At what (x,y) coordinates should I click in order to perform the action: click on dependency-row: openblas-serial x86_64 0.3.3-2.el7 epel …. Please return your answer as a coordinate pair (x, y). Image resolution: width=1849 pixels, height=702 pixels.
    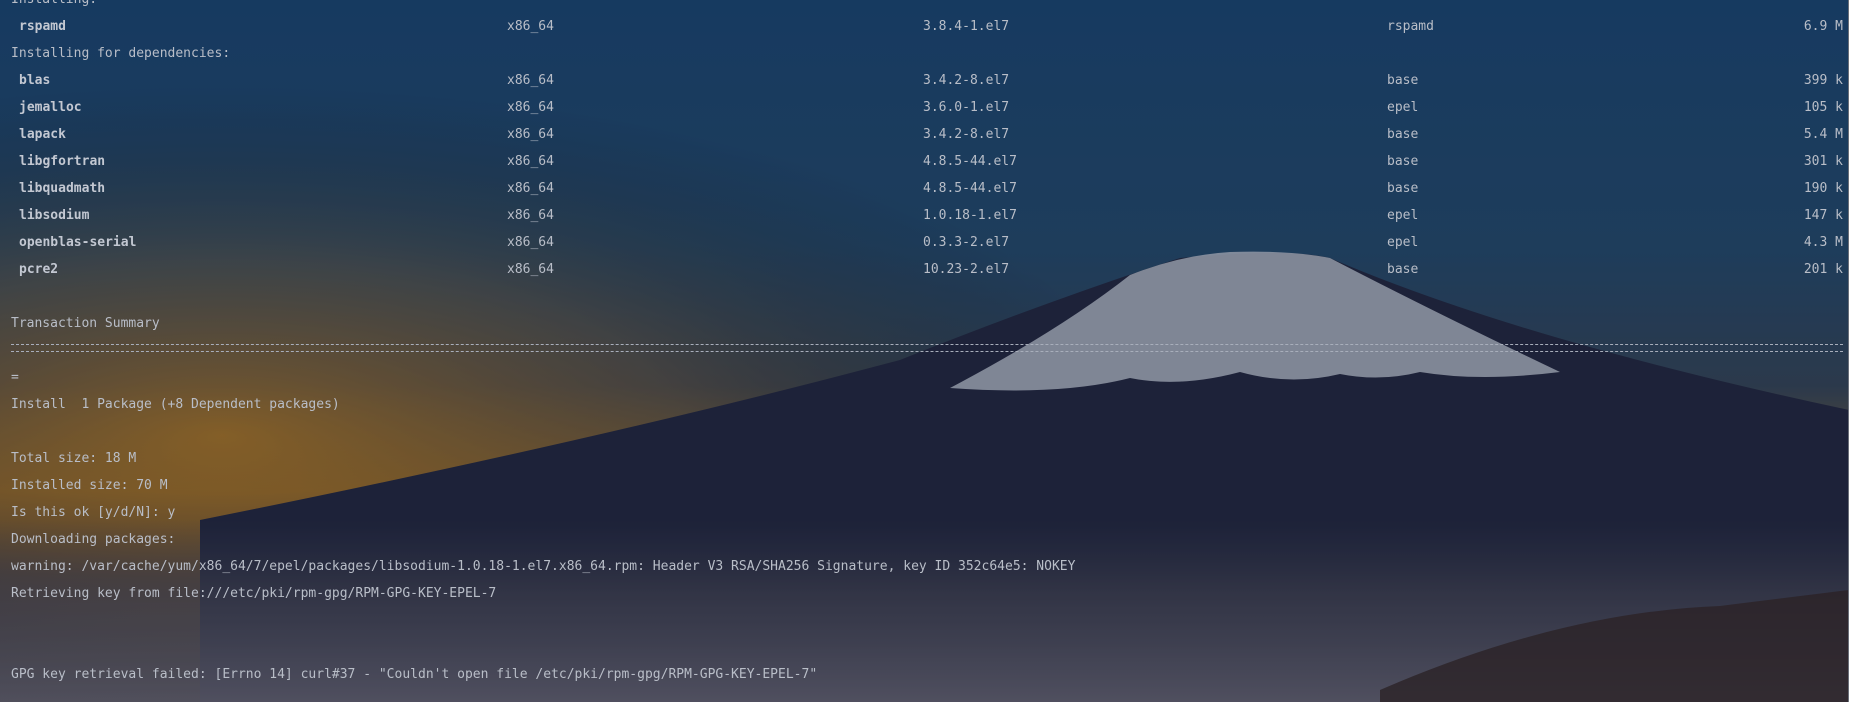
    Looking at the image, I should click on (924, 242).